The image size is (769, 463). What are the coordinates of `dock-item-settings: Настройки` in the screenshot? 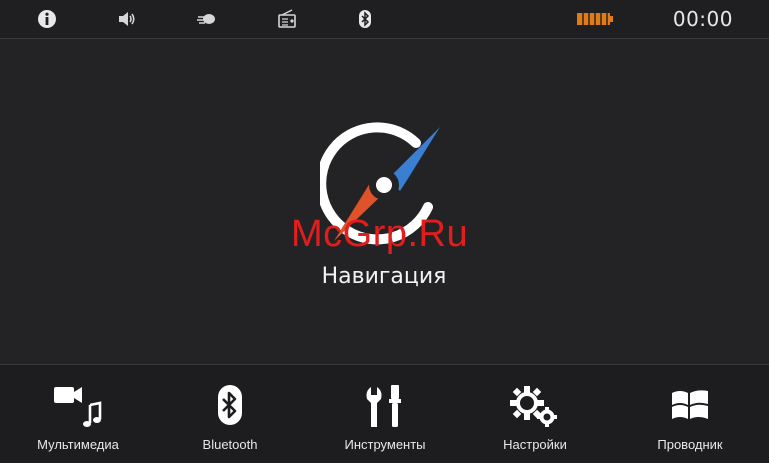 It's located at (535, 414).